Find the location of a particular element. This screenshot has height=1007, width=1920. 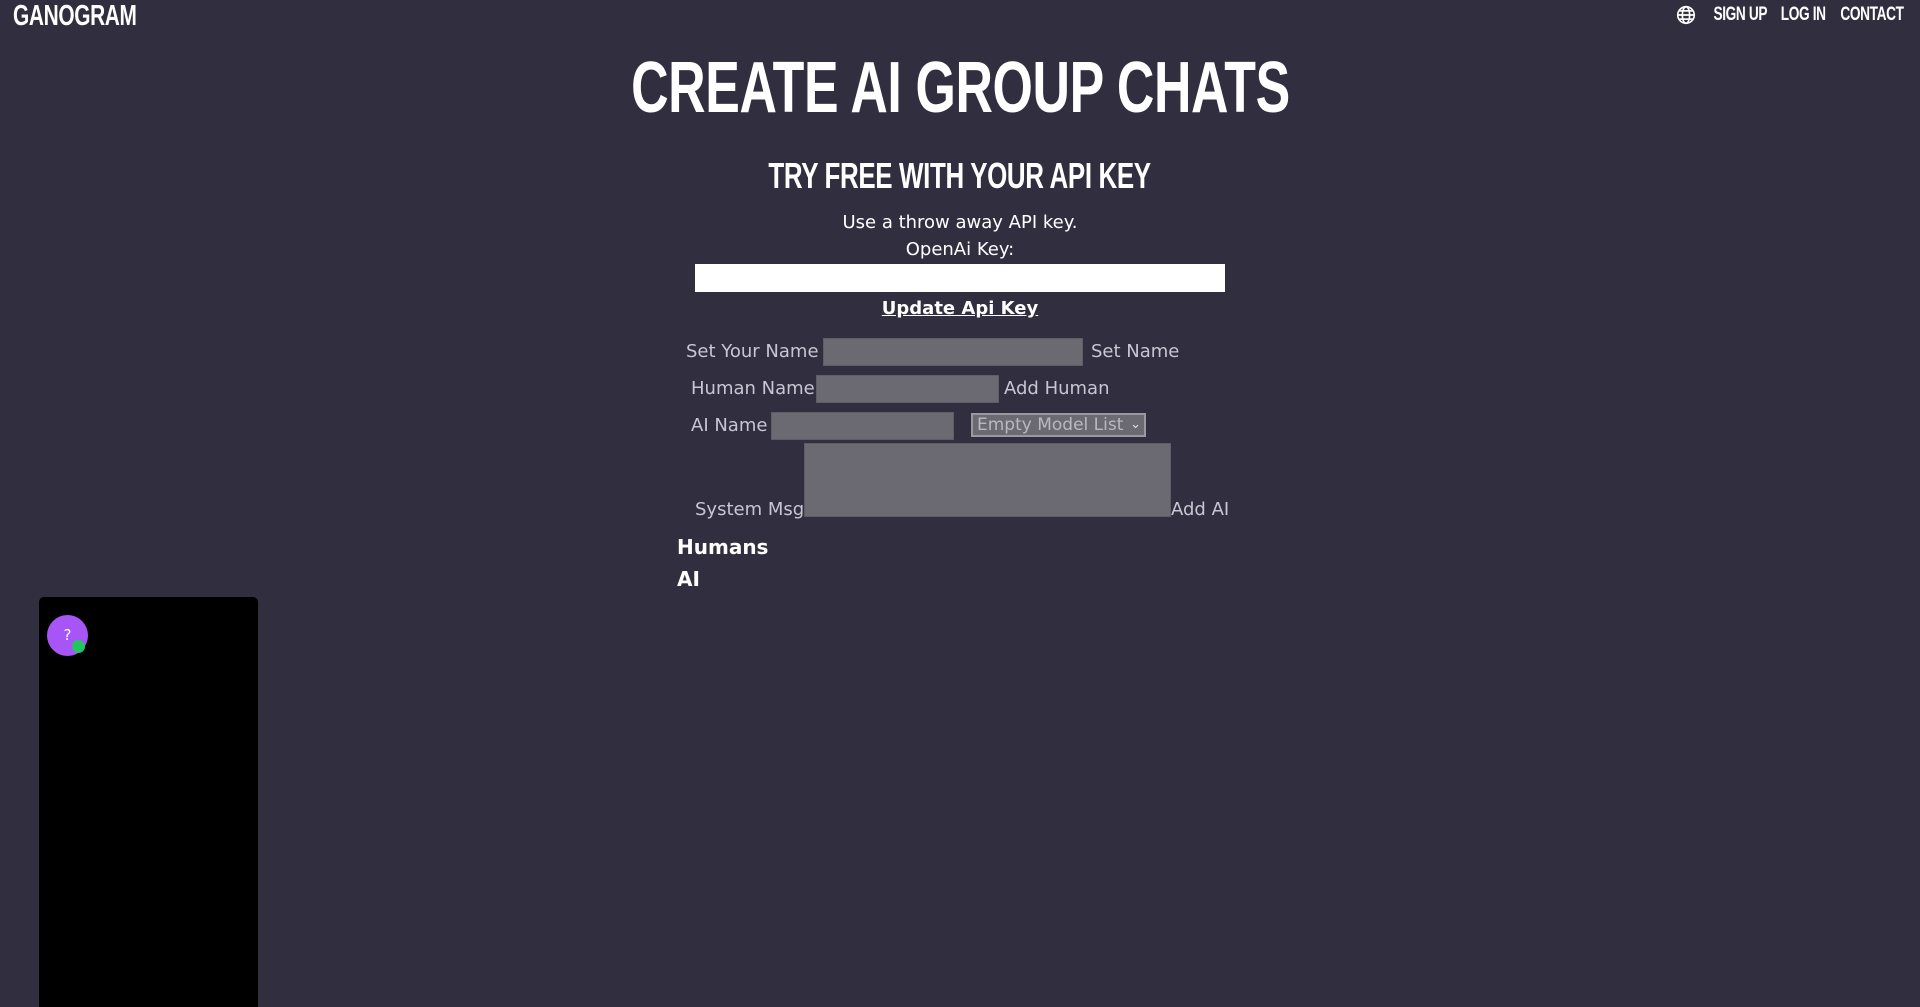

model-select: Empty Model List ⌄ is located at coordinates (1058, 425).